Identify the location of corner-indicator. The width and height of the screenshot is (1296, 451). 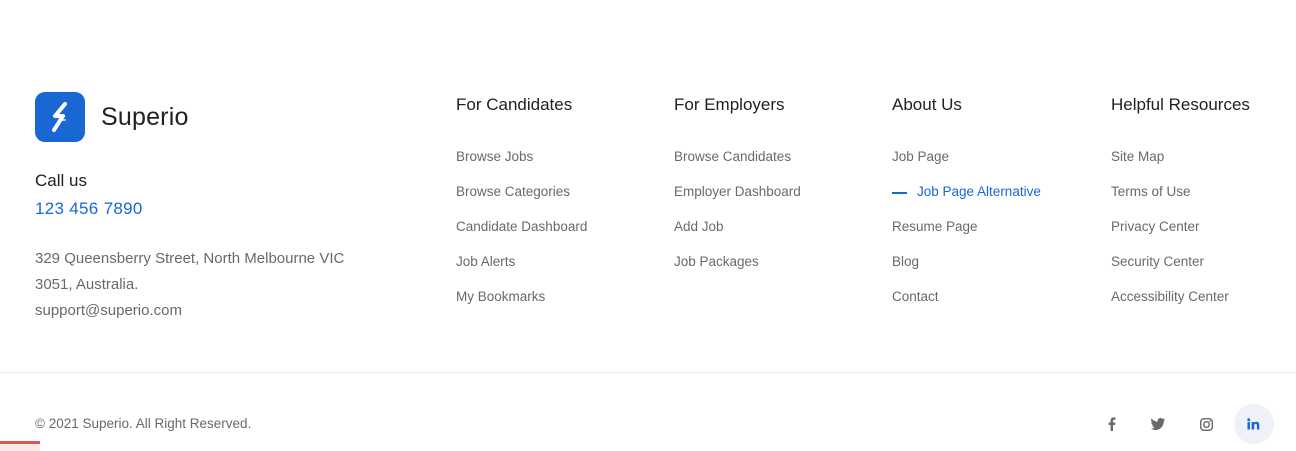
(20, 446).